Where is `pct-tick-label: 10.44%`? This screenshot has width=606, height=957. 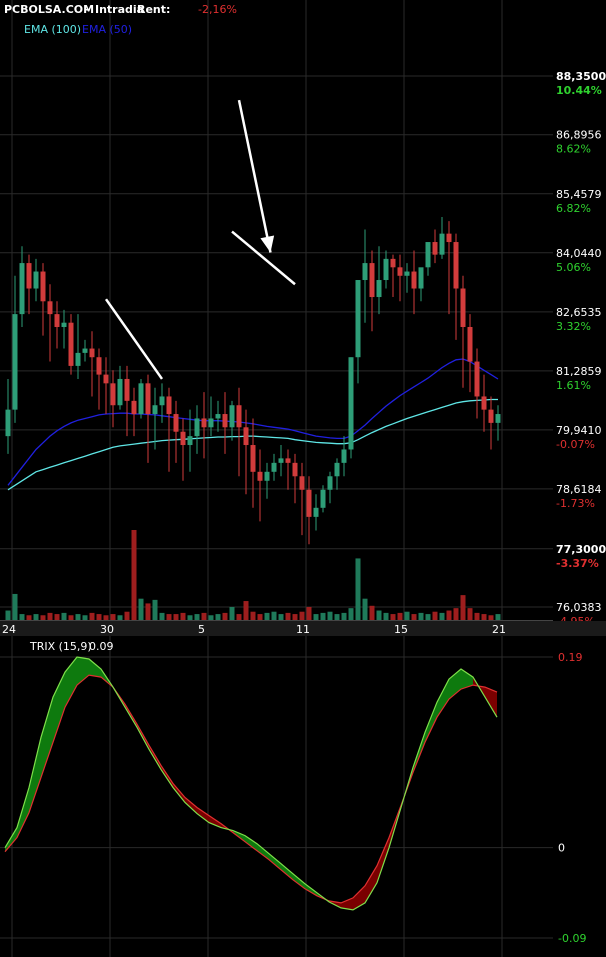 pct-tick-label: 10.44% is located at coordinates (579, 90).